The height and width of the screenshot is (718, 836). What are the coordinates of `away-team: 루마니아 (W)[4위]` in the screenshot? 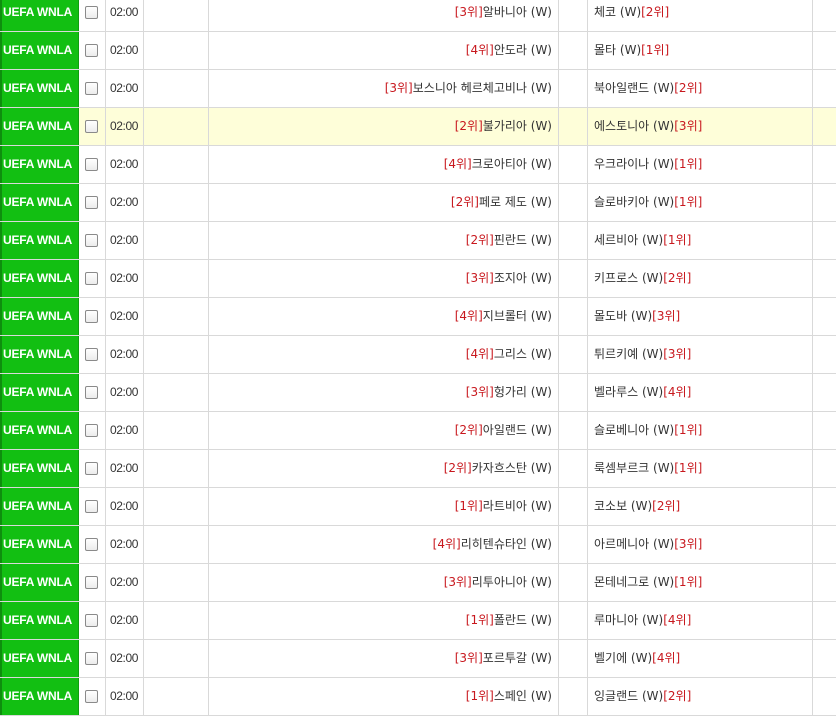 It's located at (700, 620).